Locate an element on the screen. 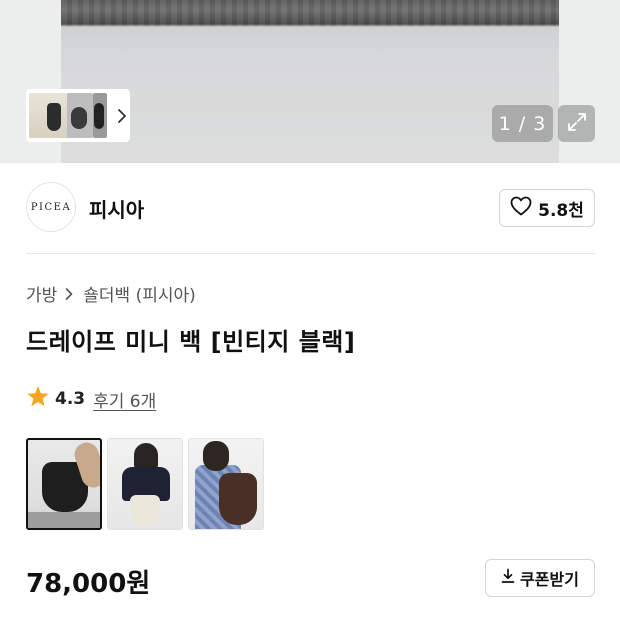 The width and height of the screenshot is (620, 620). gallery-thumbnail-strip is located at coordinates (78, 115).